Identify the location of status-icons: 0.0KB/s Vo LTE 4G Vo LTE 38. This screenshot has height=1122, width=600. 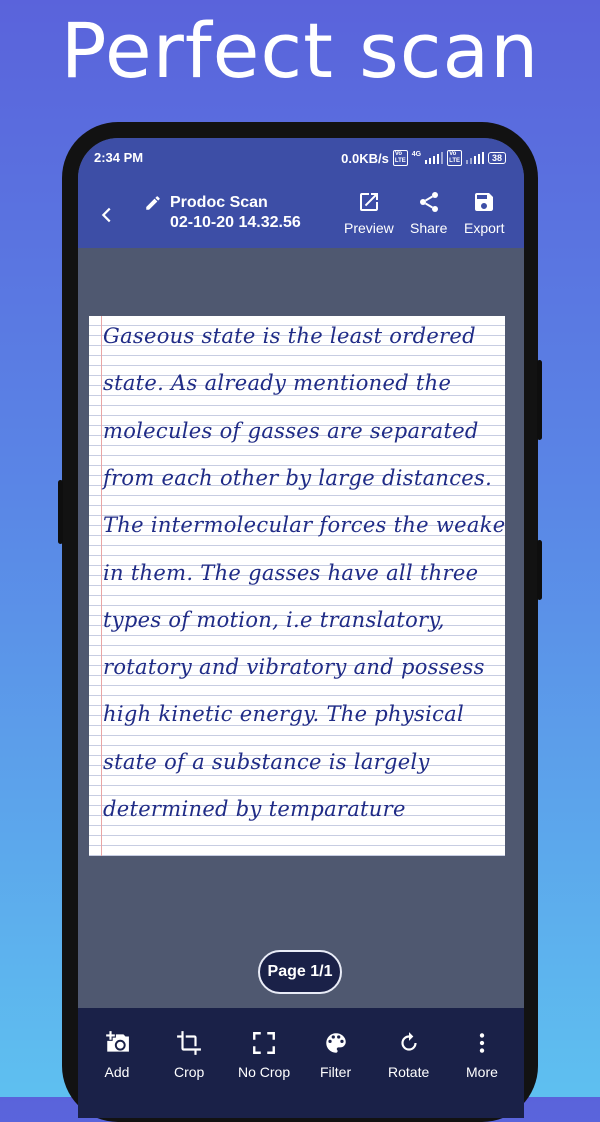
(423, 158).